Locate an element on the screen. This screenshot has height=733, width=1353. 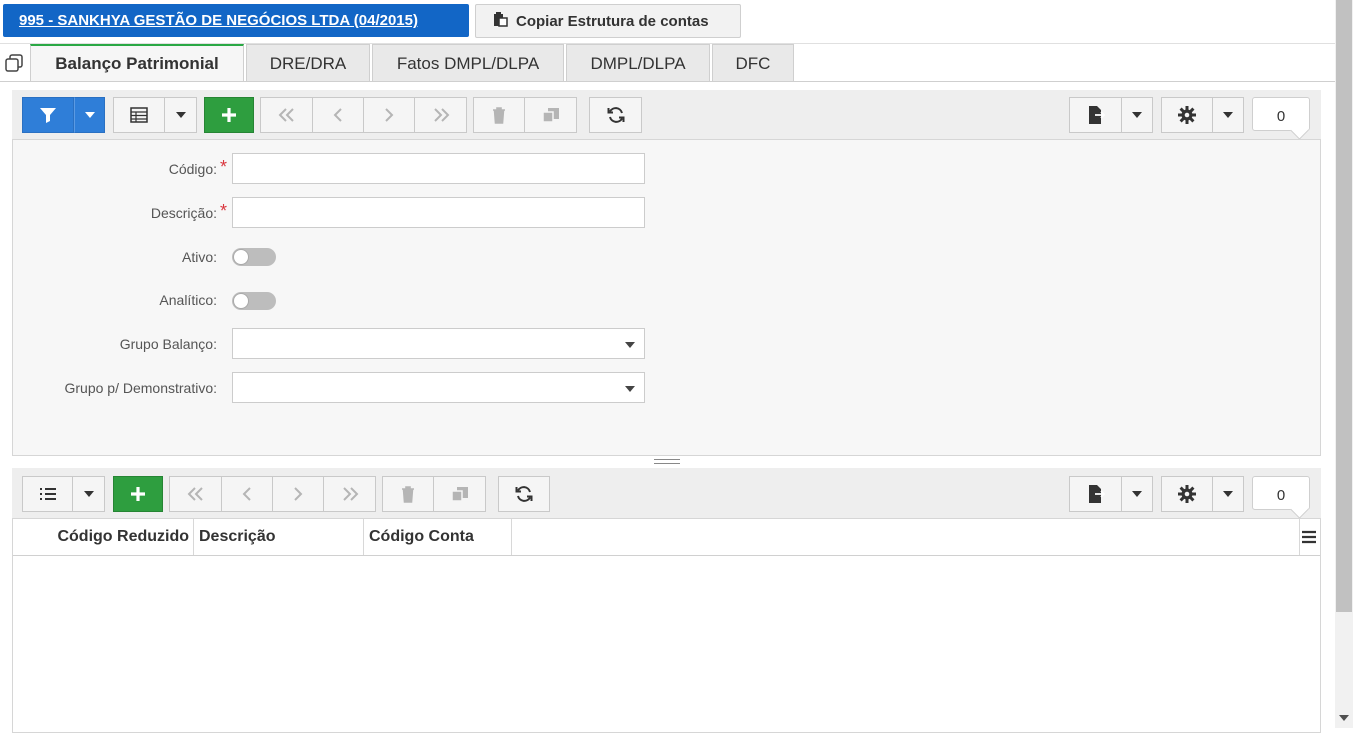
settings-button-group is located at coordinates (1202, 115).